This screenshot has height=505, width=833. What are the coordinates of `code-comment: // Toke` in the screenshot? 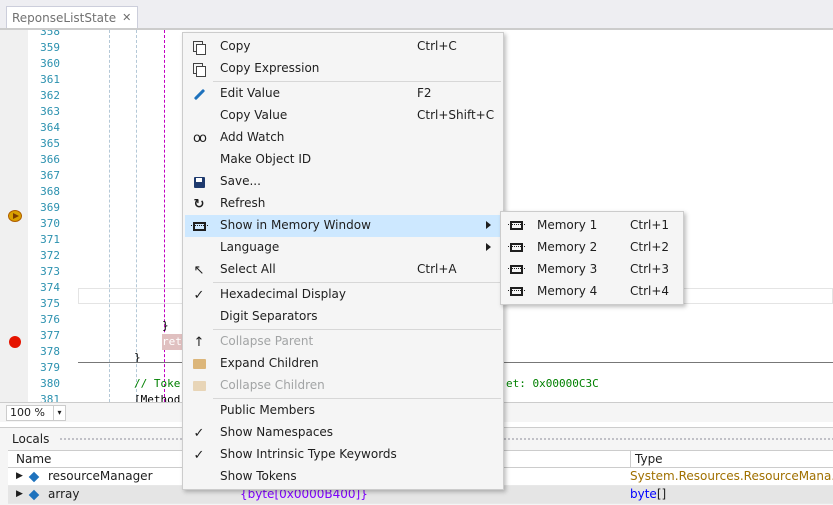 It's located at (157, 383).